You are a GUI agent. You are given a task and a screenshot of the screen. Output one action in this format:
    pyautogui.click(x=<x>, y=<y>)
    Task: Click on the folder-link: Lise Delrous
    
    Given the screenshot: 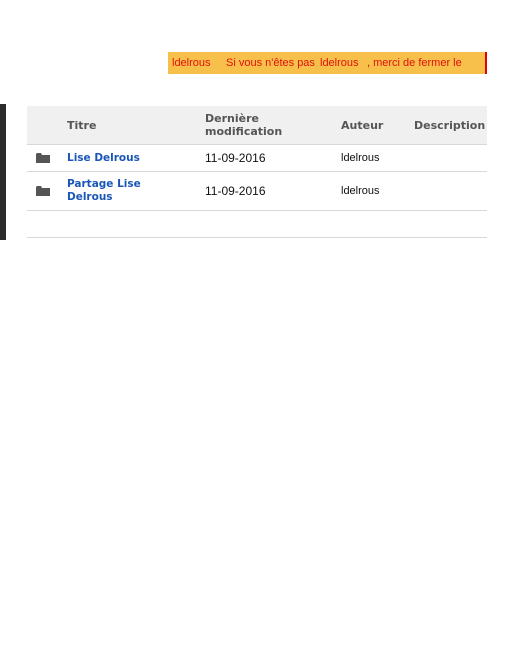 What is the action you would take?
    pyautogui.click(x=112, y=158)
    